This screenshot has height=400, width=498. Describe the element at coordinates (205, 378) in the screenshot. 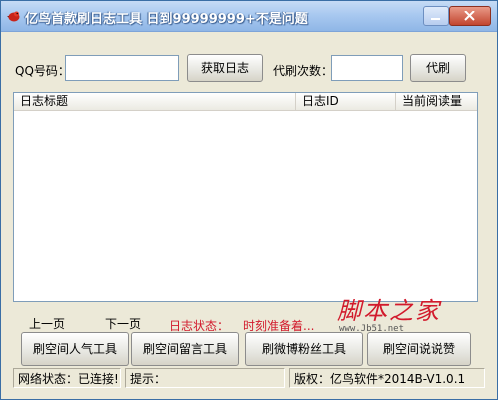

I see `hint-text: 提示：` at that location.